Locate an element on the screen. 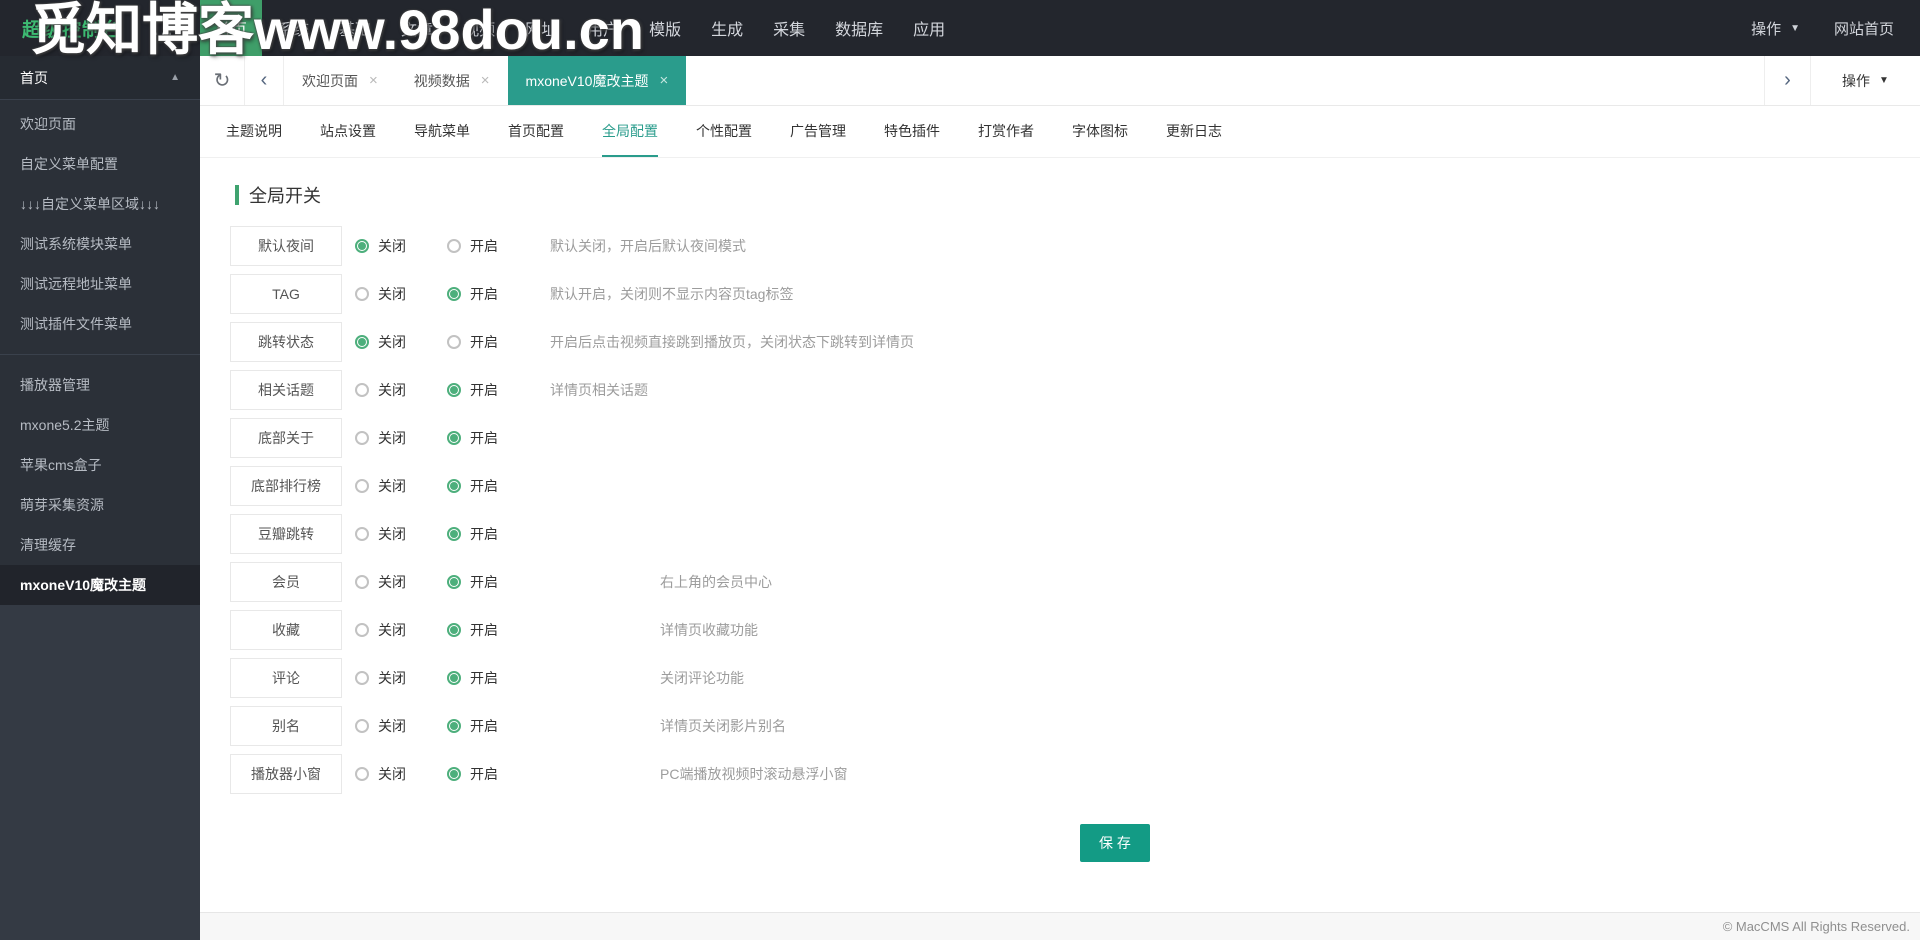 The image size is (1920, 940). nav-item-5: 网址 is located at coordinates (541, 28).